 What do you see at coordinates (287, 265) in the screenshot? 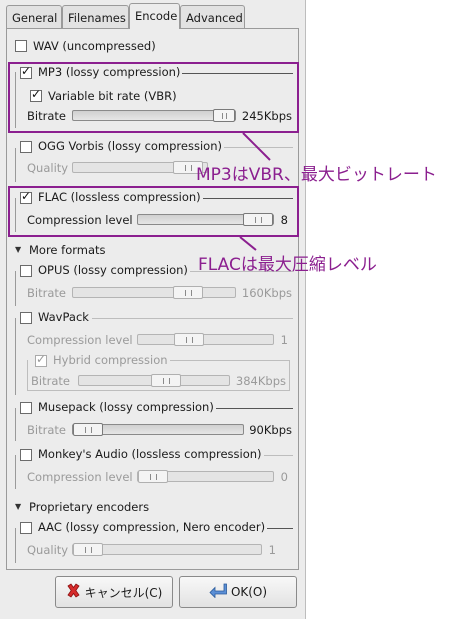
I see `flac-annotation: FLACは最大圧縮レベル` at bounding box center [287, 265].